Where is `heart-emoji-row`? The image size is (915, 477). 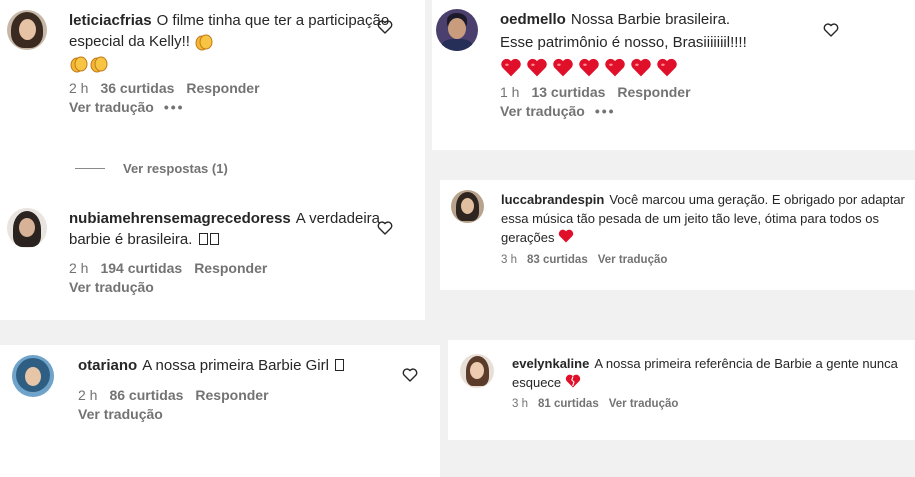
heart-emoji-row is located at coordinates (663, 68).